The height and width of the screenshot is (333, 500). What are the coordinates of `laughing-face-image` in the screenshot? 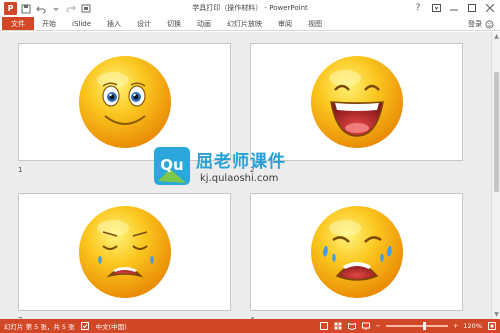 It's located at (356, 102).